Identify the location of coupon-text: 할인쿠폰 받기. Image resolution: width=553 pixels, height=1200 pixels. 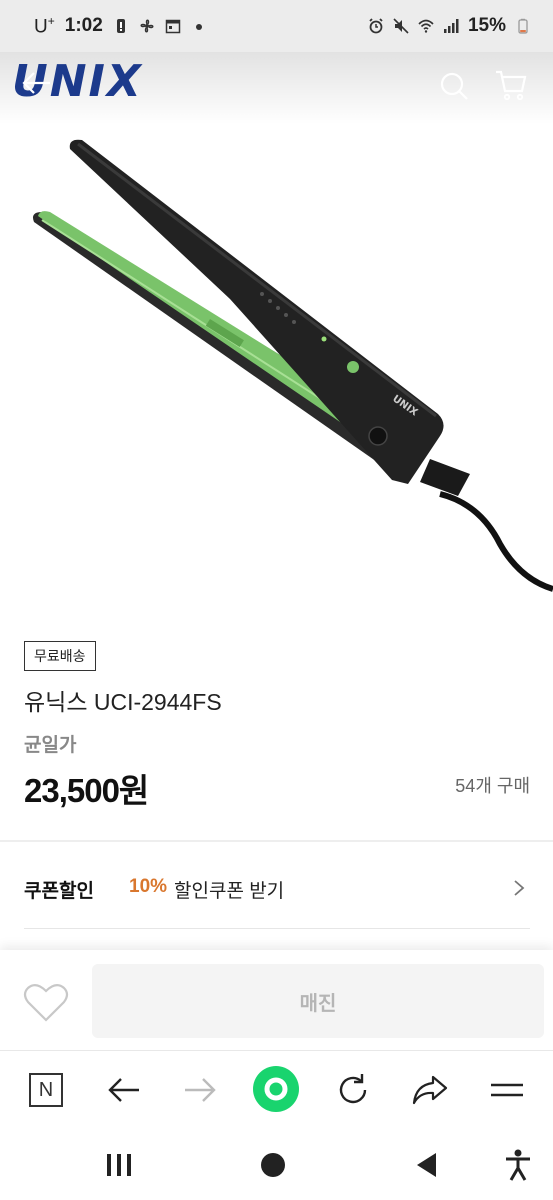
(229, 891).